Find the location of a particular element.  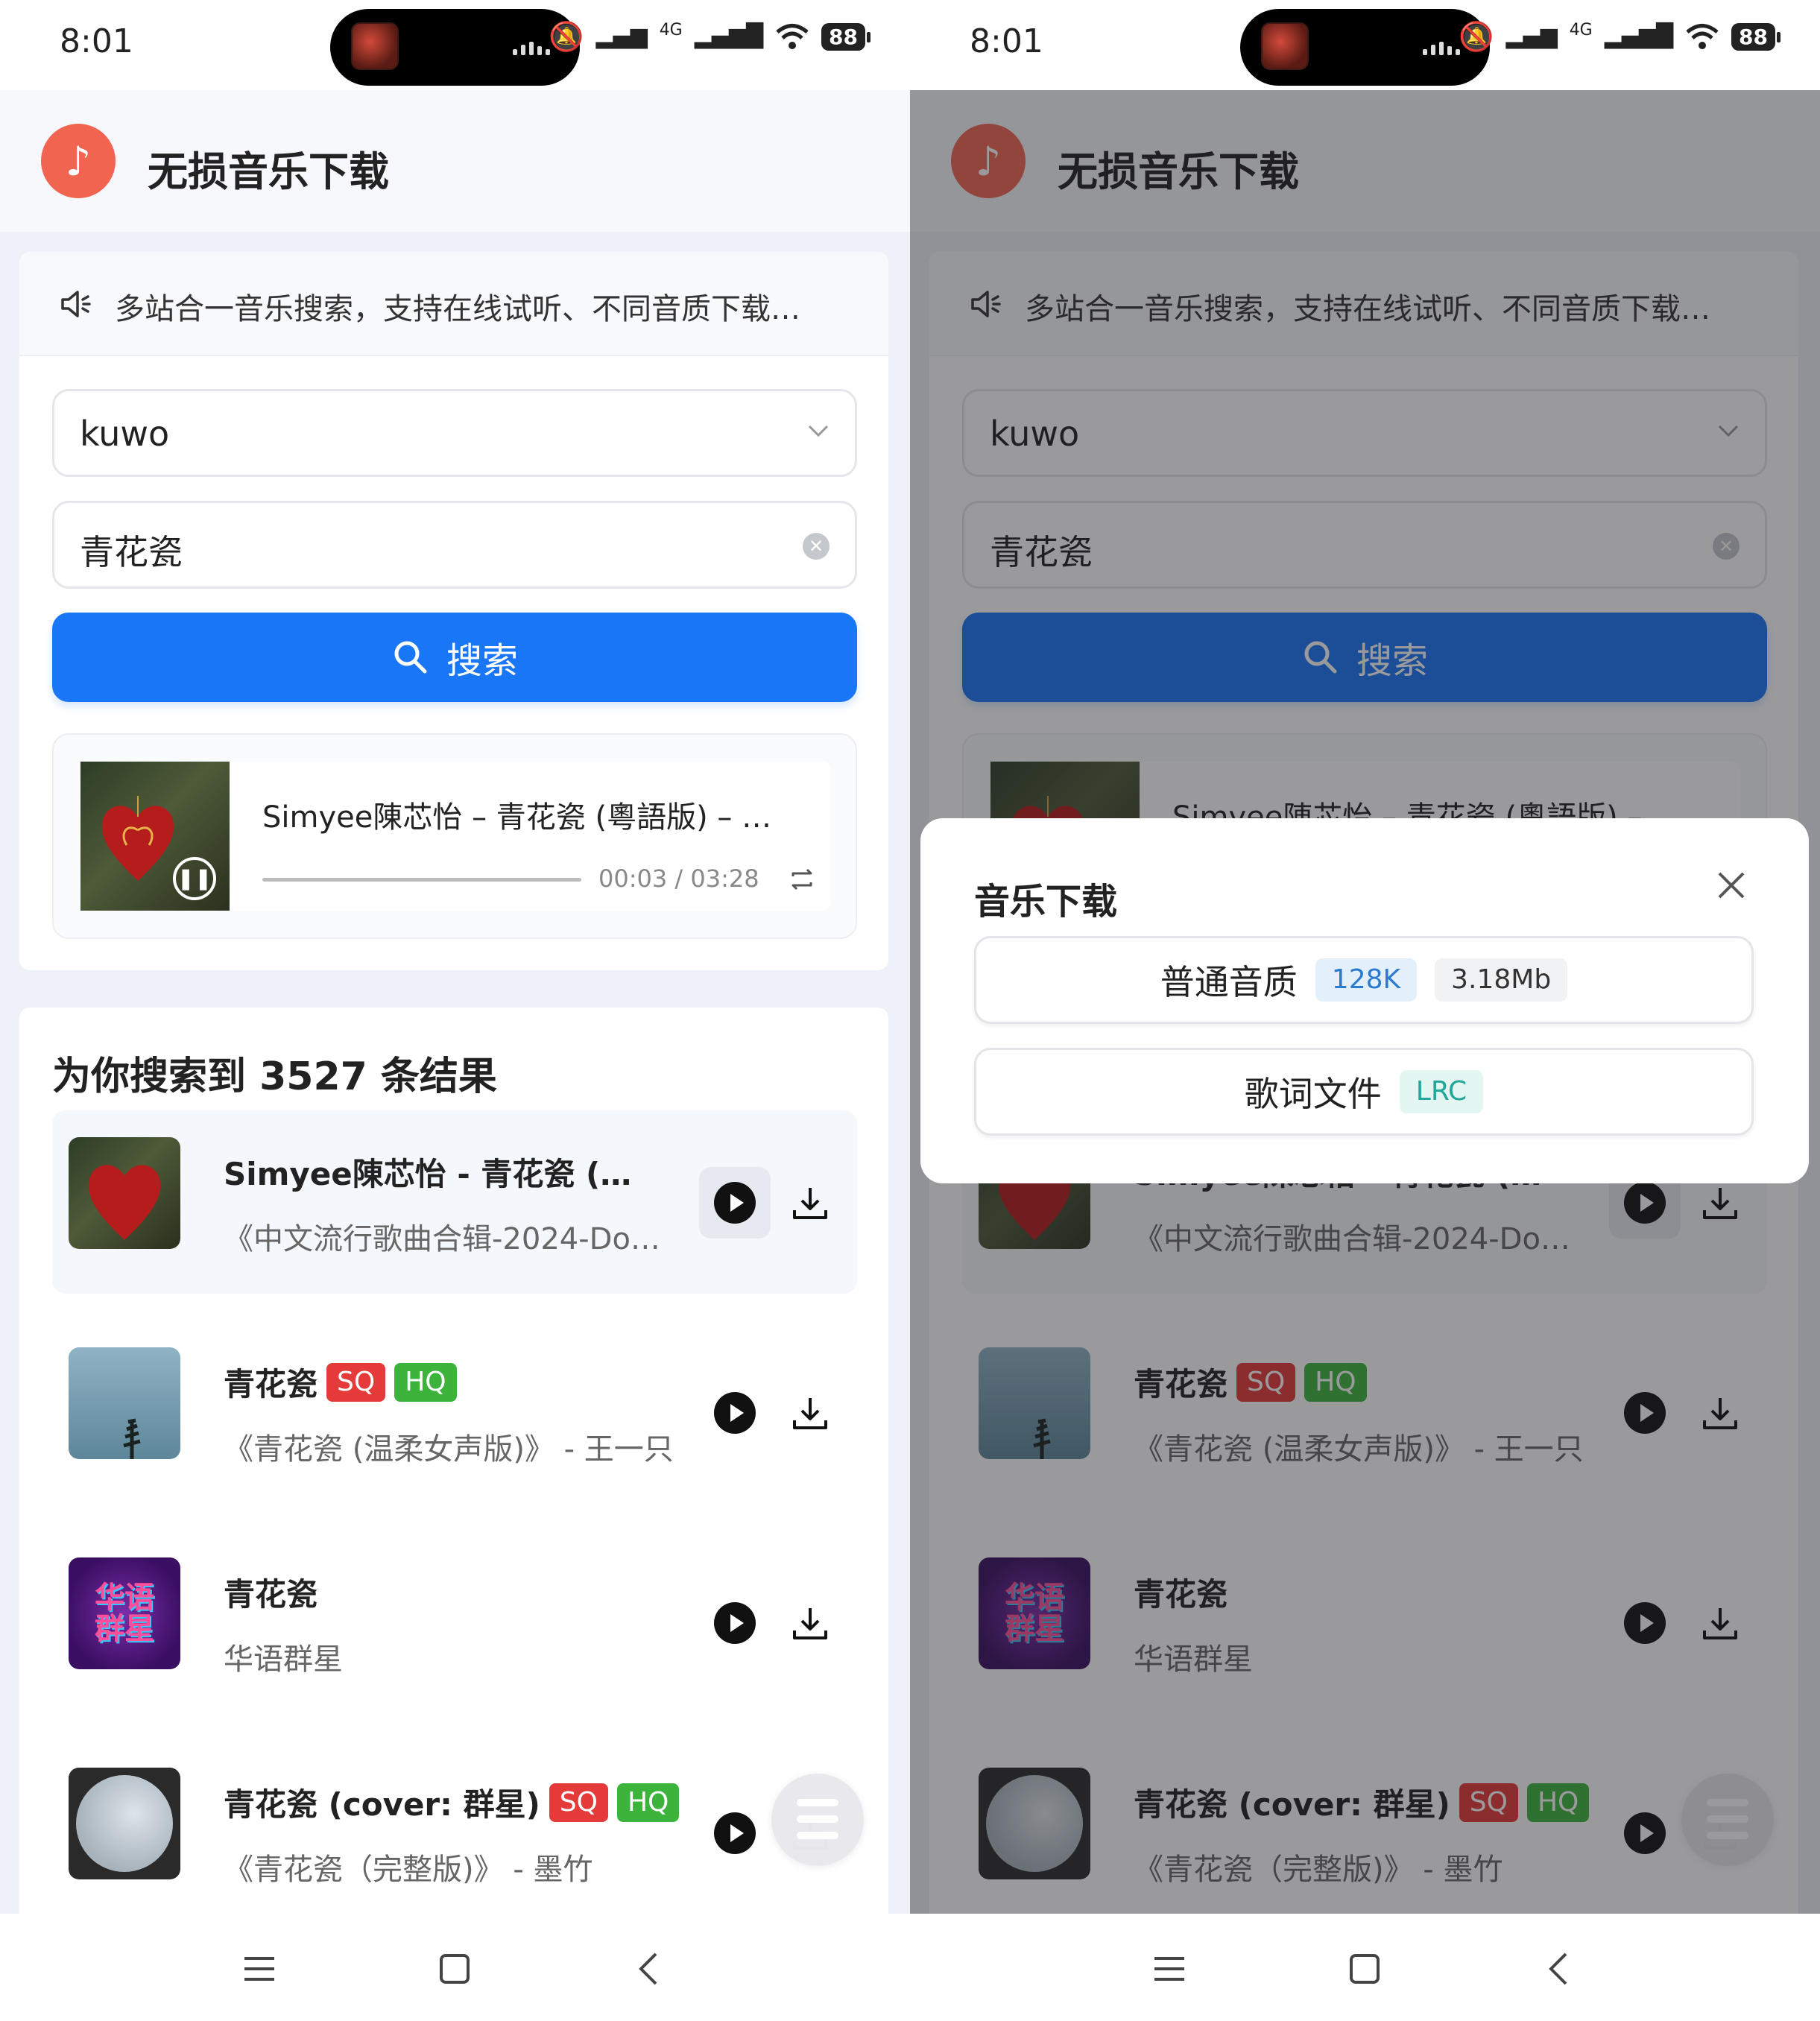

repeat-icon is located at coordinates (802, 879).